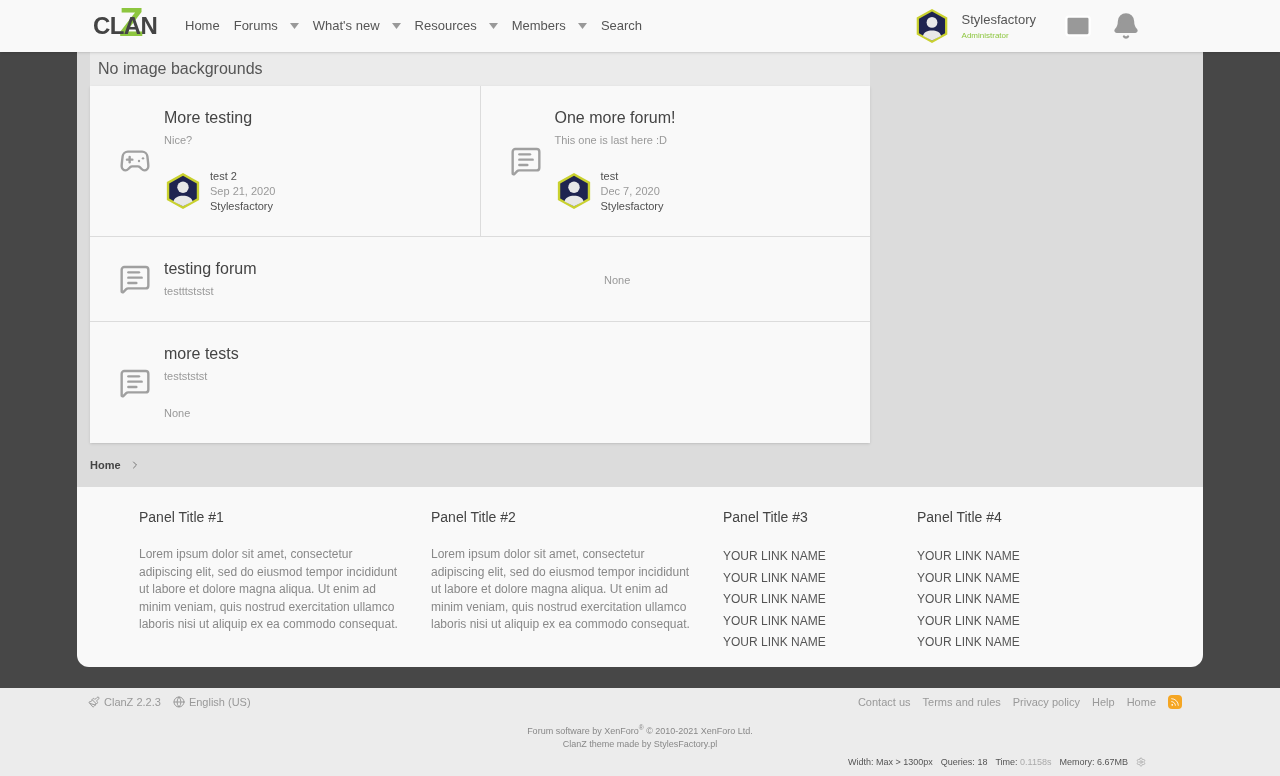 The image size is (1280, 776). Describe the element at coordinates (964, 762) in the screenshot. I see `debug-stat: Queries: 18` at that location.